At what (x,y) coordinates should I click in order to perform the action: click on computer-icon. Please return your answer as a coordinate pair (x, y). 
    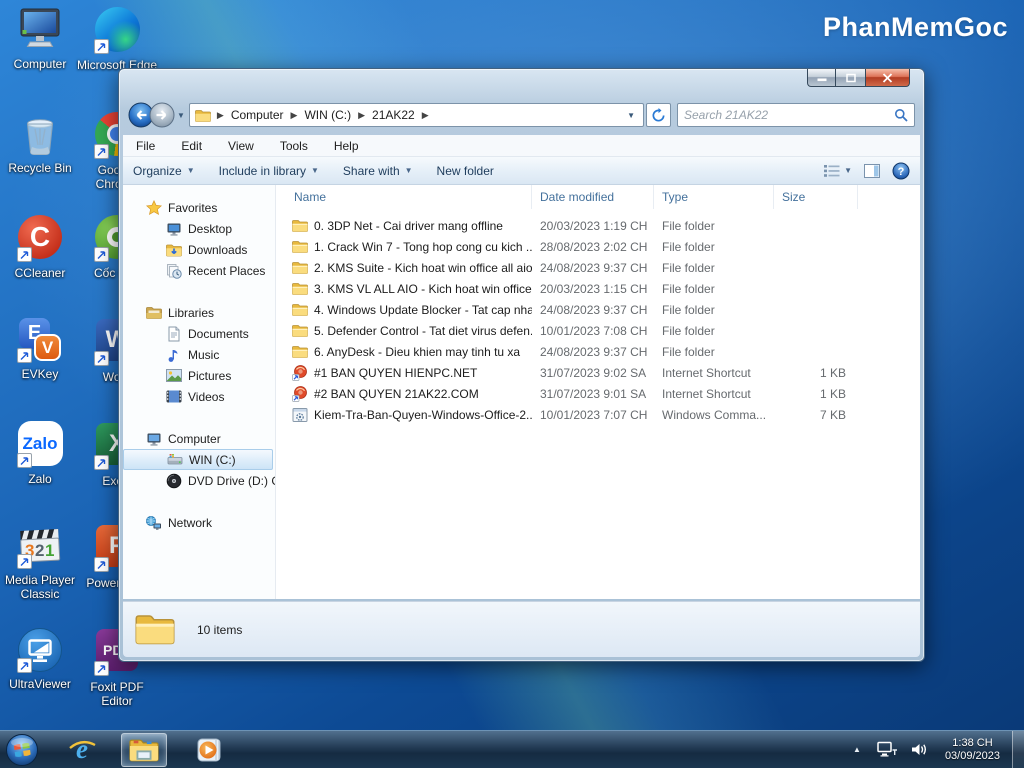
    Looking at the image, I should click on (40, 30).